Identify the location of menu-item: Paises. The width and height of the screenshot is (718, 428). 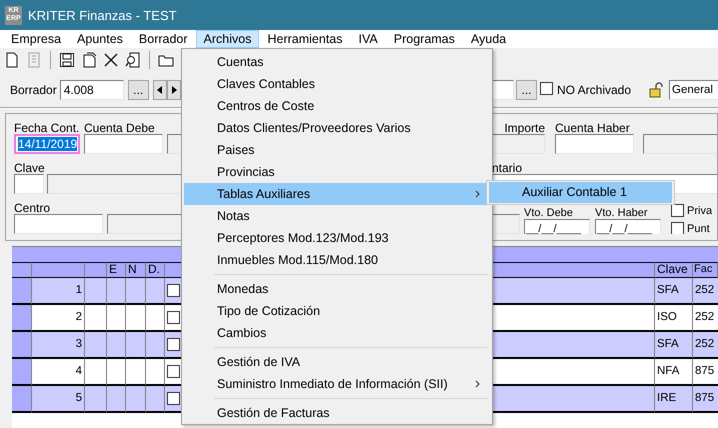
(337, 150).